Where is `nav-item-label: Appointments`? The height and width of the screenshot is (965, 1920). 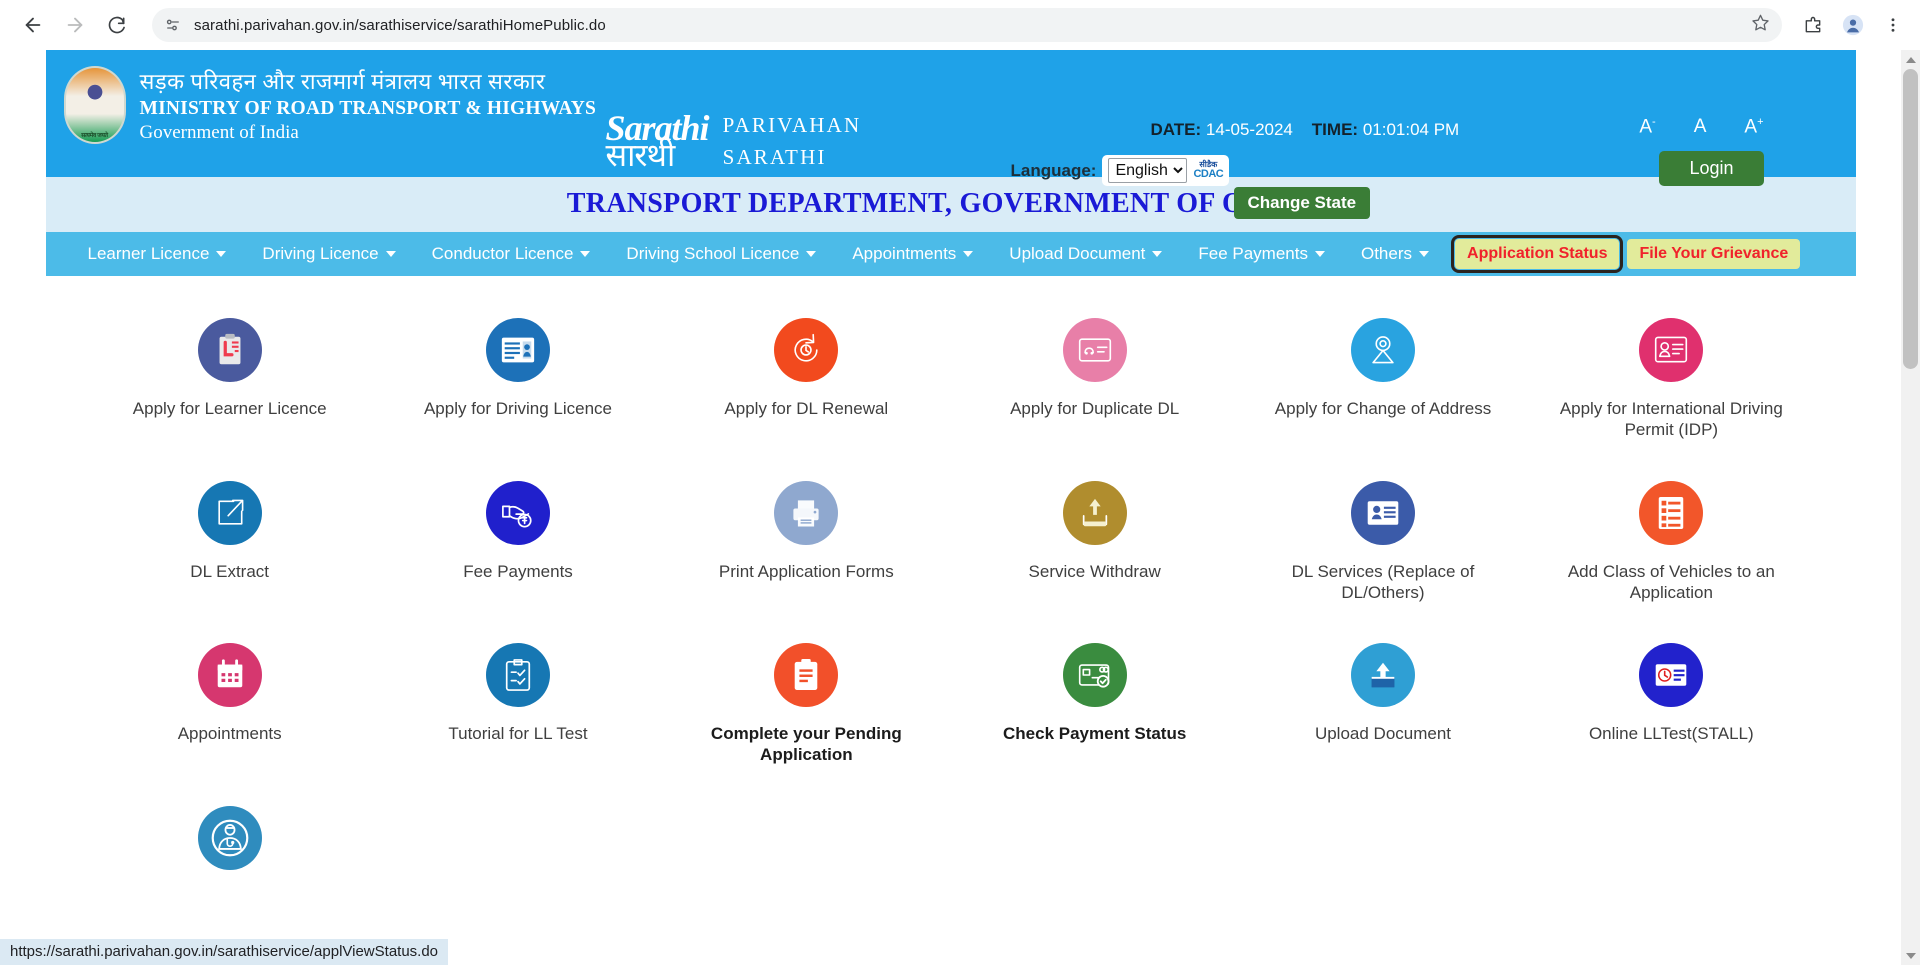 nav-item-label: Appointments is located at coordinates (904, 253).